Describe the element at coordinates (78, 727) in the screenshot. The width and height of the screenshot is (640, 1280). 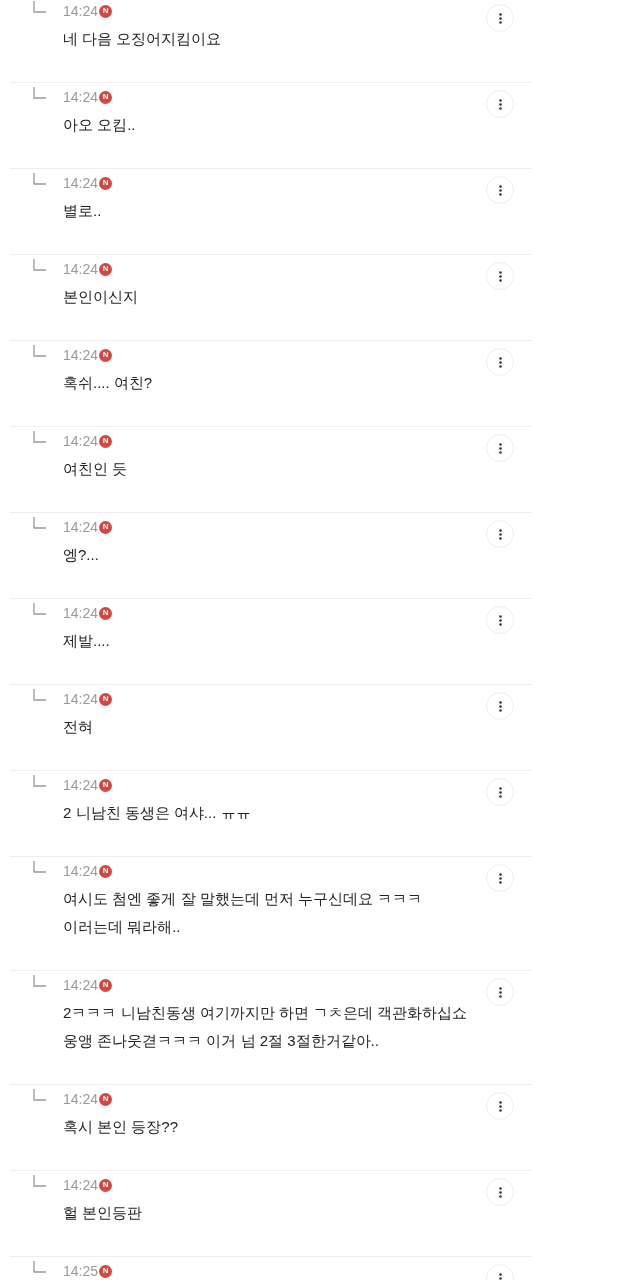
I see `reply-text: 전혀` at that location.